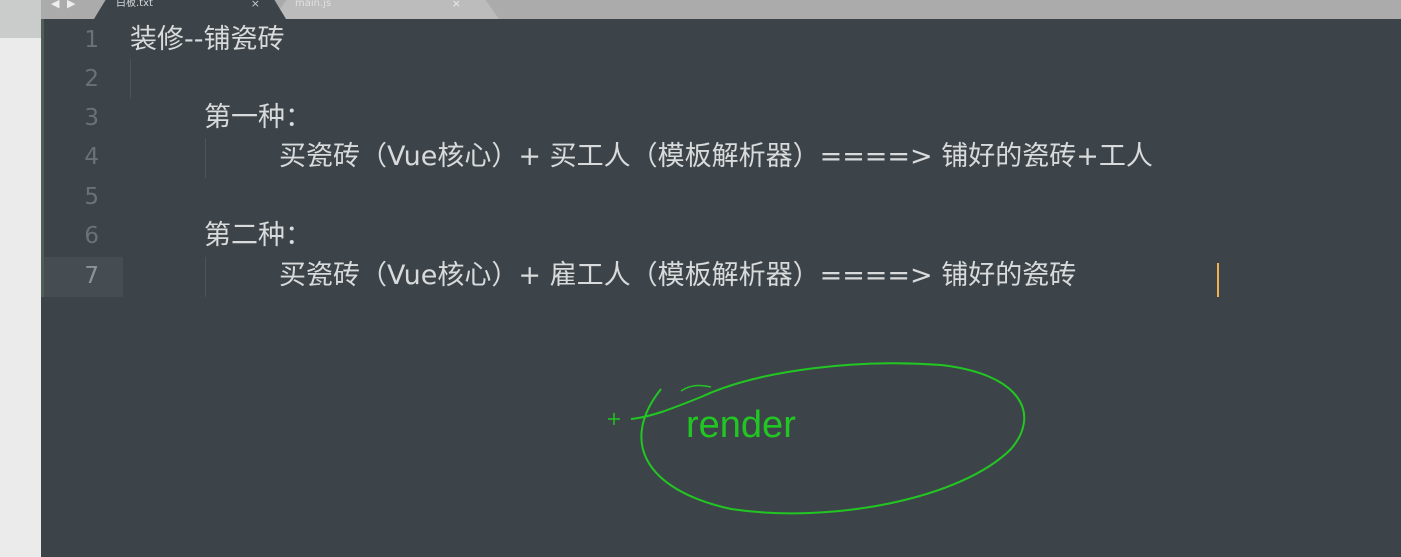  What do you see at coordinates (741, 425) in the screenshot?
I see `annotation-render-label: render` at bounding box center [741, 425].